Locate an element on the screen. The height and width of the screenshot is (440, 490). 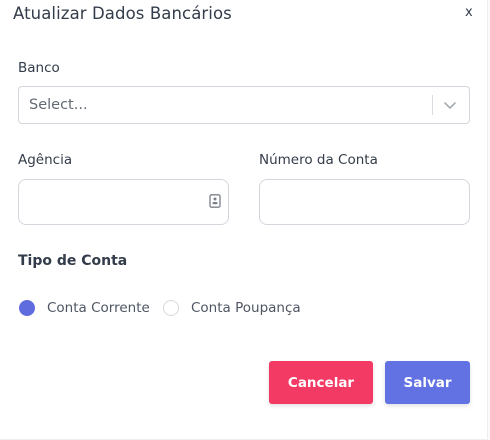
agency-input is located at coordinates (123, 202).